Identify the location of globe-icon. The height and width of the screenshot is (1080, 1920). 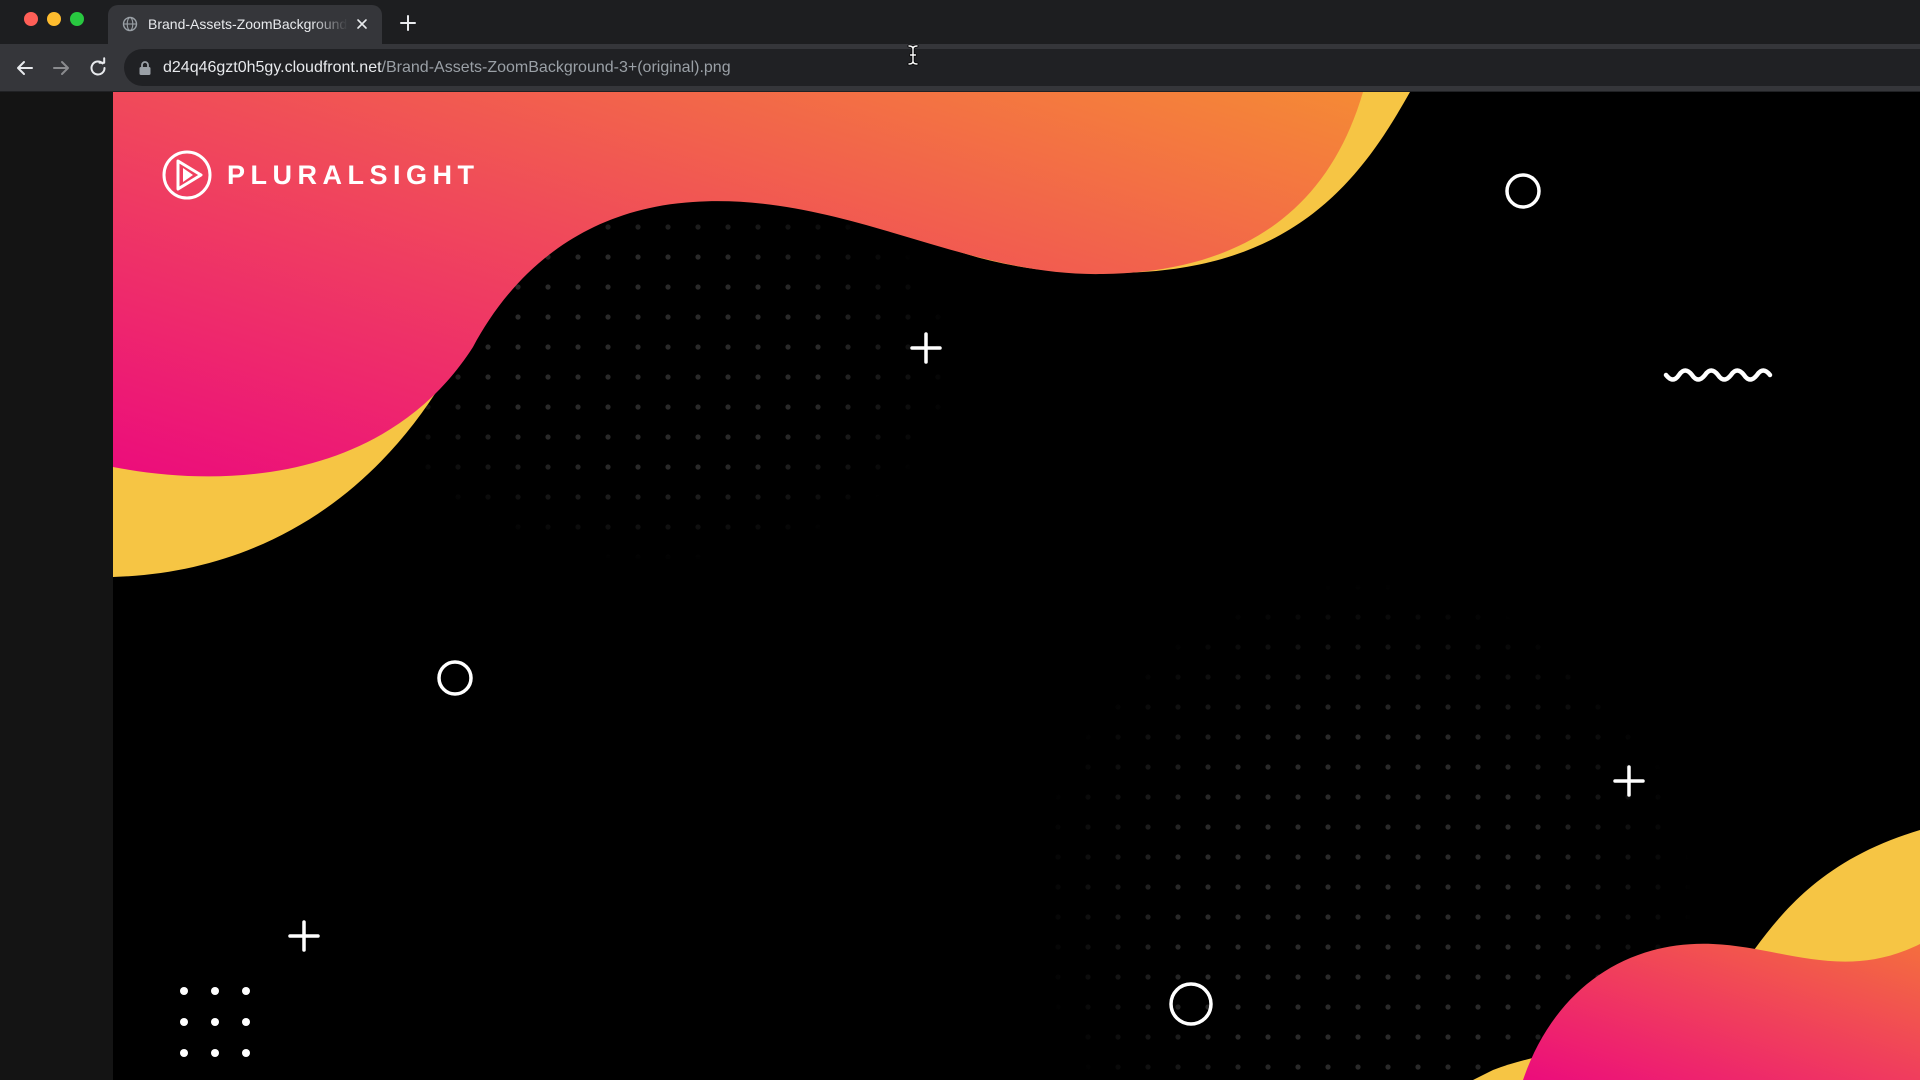
(130, 24).